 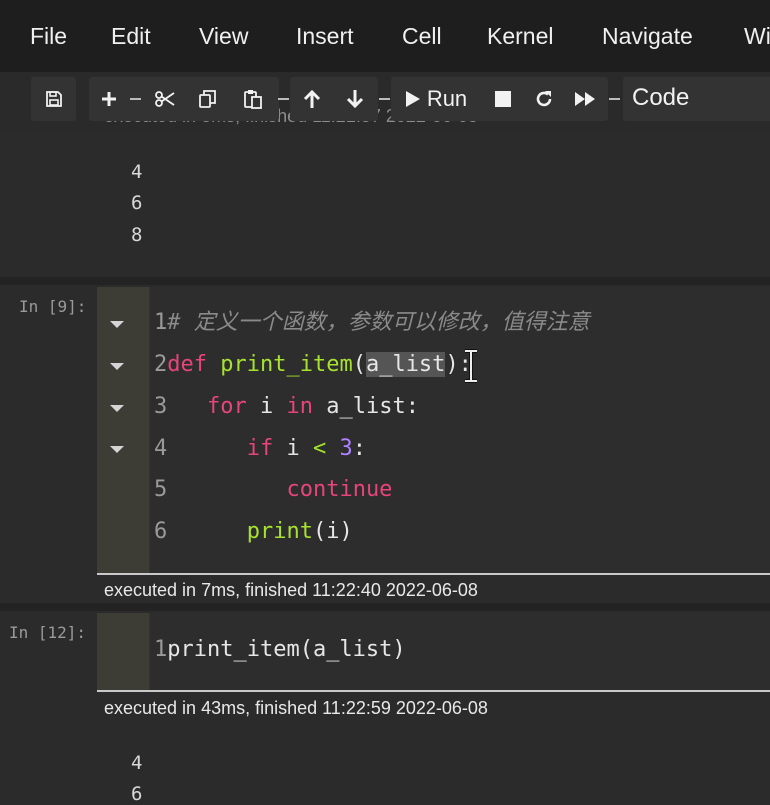 I want to click on keyword-def: def, so click(x=187, y=364).